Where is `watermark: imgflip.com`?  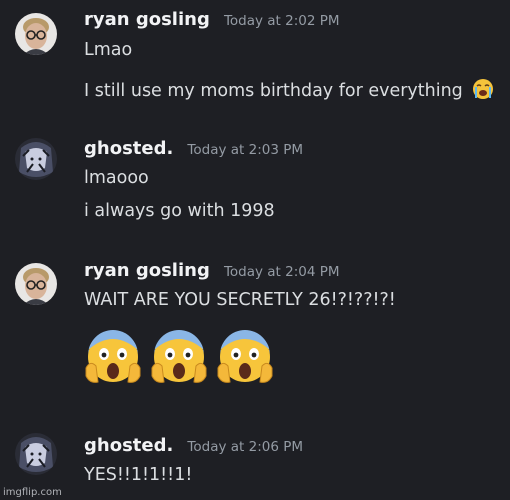
watermark: imgflip.com is located at coordinates (32, 492).